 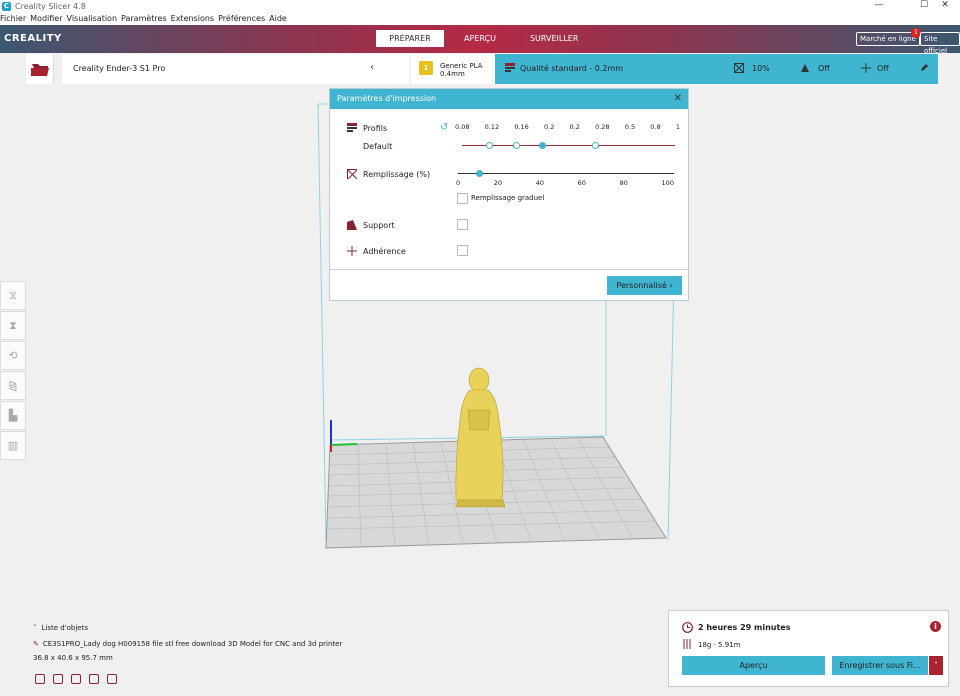 I want to click on infill-slider, so click(x=566, y=174).